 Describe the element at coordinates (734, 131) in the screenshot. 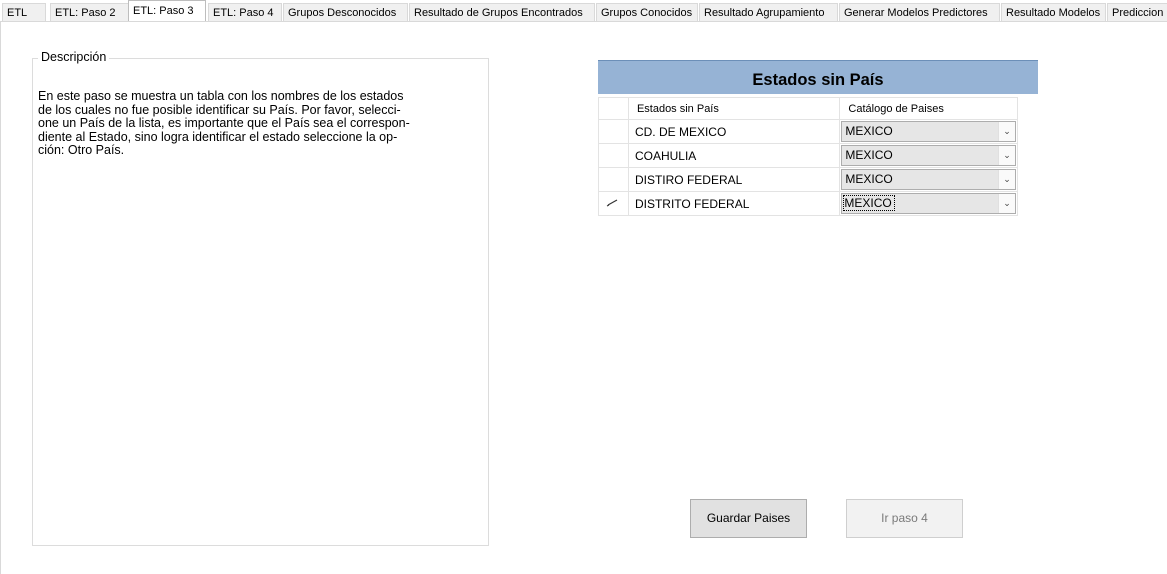

I see `estado-cell: CD. DE MEXICO` at that location.